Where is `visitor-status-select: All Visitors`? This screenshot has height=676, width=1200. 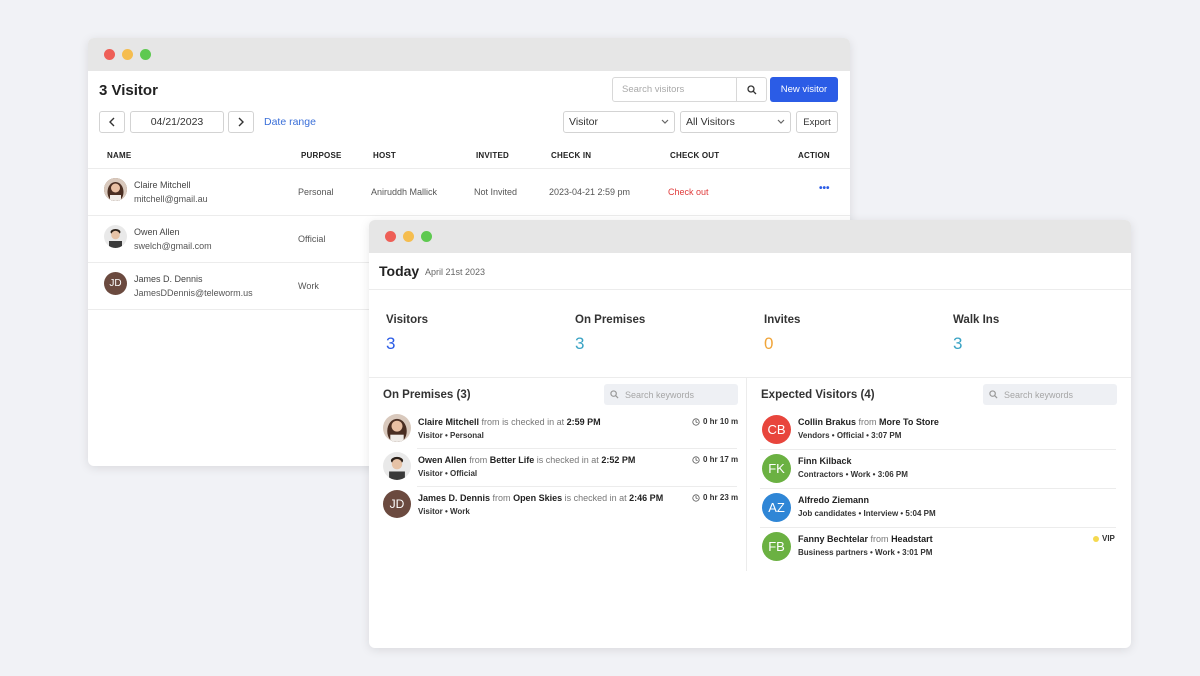
visitor-status-select: All Visitors is located at coordinates (735, 122).